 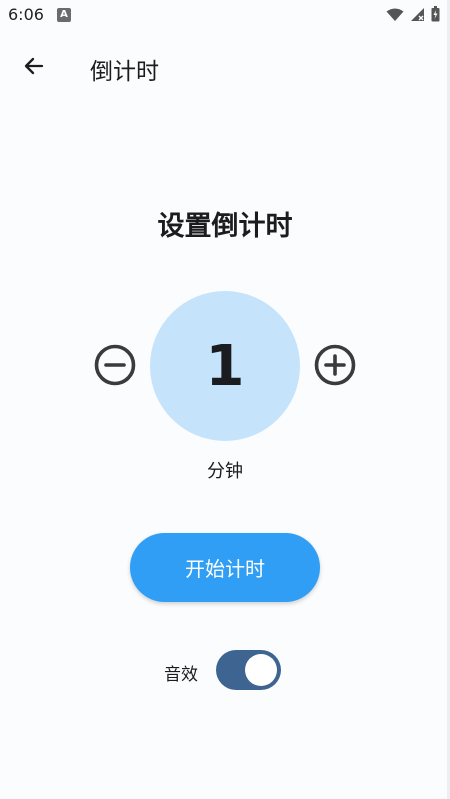 I want to click on back-button, so click(x=34, y=68).